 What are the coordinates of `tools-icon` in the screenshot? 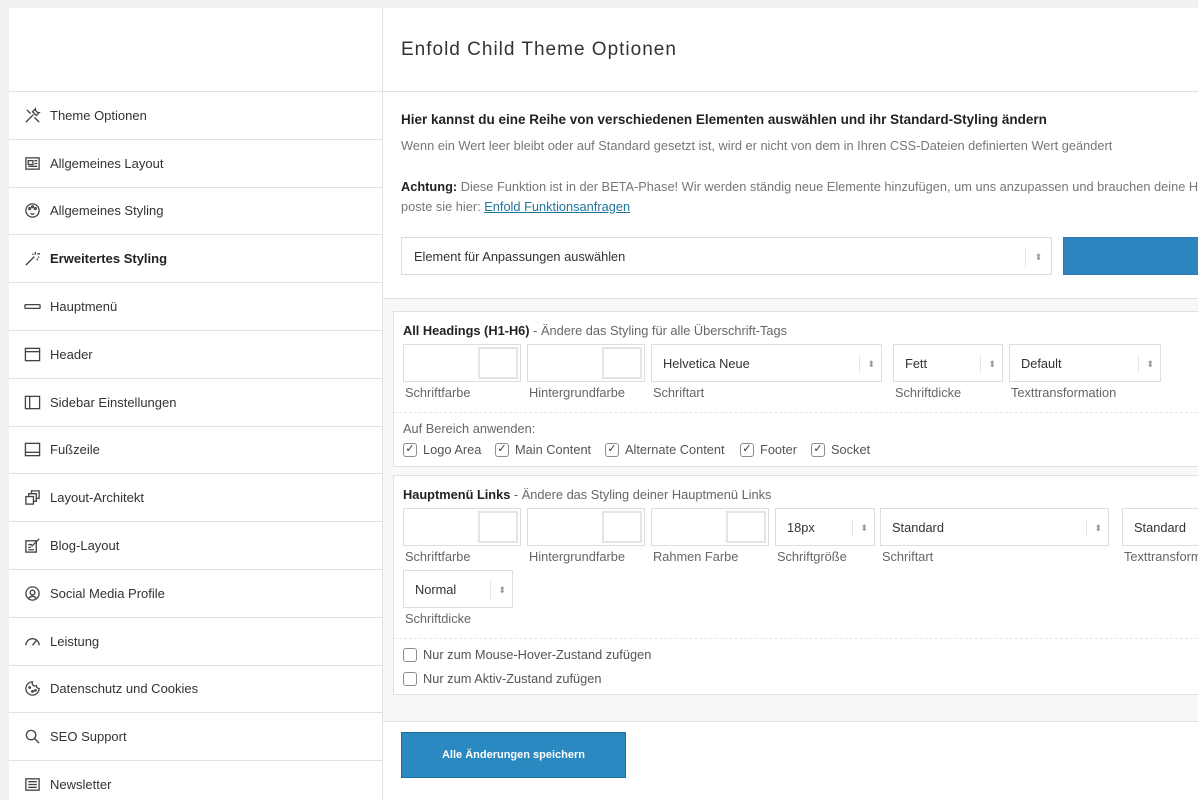 It's located at (32, 115).